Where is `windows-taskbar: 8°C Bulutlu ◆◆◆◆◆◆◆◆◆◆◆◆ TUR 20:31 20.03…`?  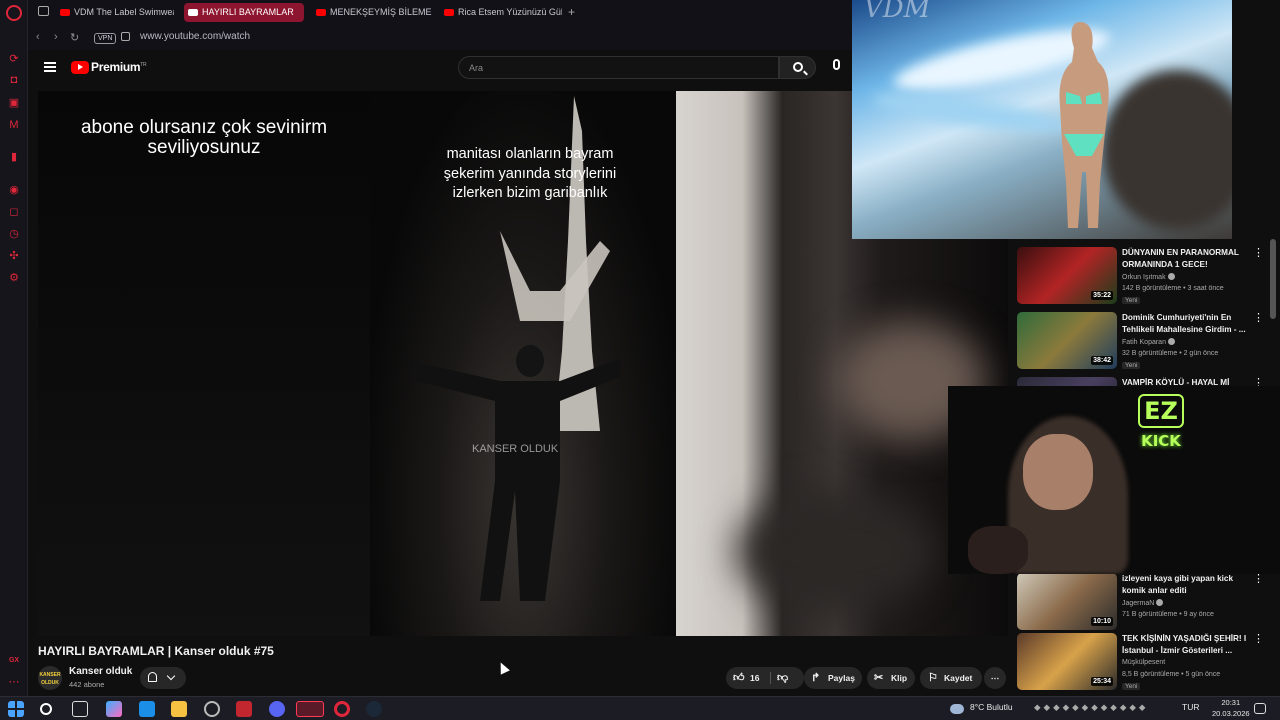
windows-taskbar: 8°C Bulutlu ◆◆◆◆◆◆◆◆◆◆◆◆ TUR 20:31 20.03… is located at coordinates (640, 708).